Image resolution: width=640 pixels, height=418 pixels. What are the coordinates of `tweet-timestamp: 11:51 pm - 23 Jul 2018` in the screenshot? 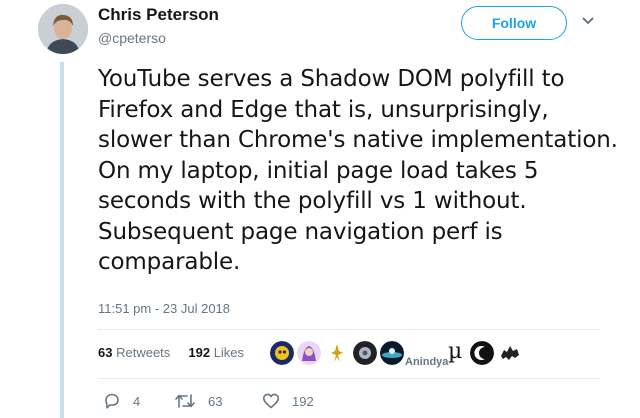 It's located at (164, 308).